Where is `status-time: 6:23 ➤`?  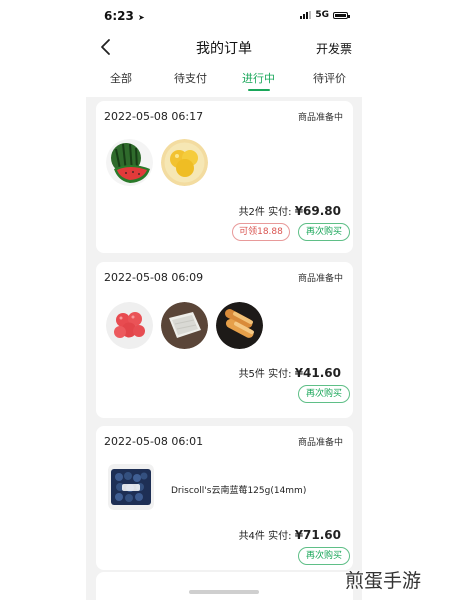
status-time: 6:23 ➤ is located at coordinates (124, 16).